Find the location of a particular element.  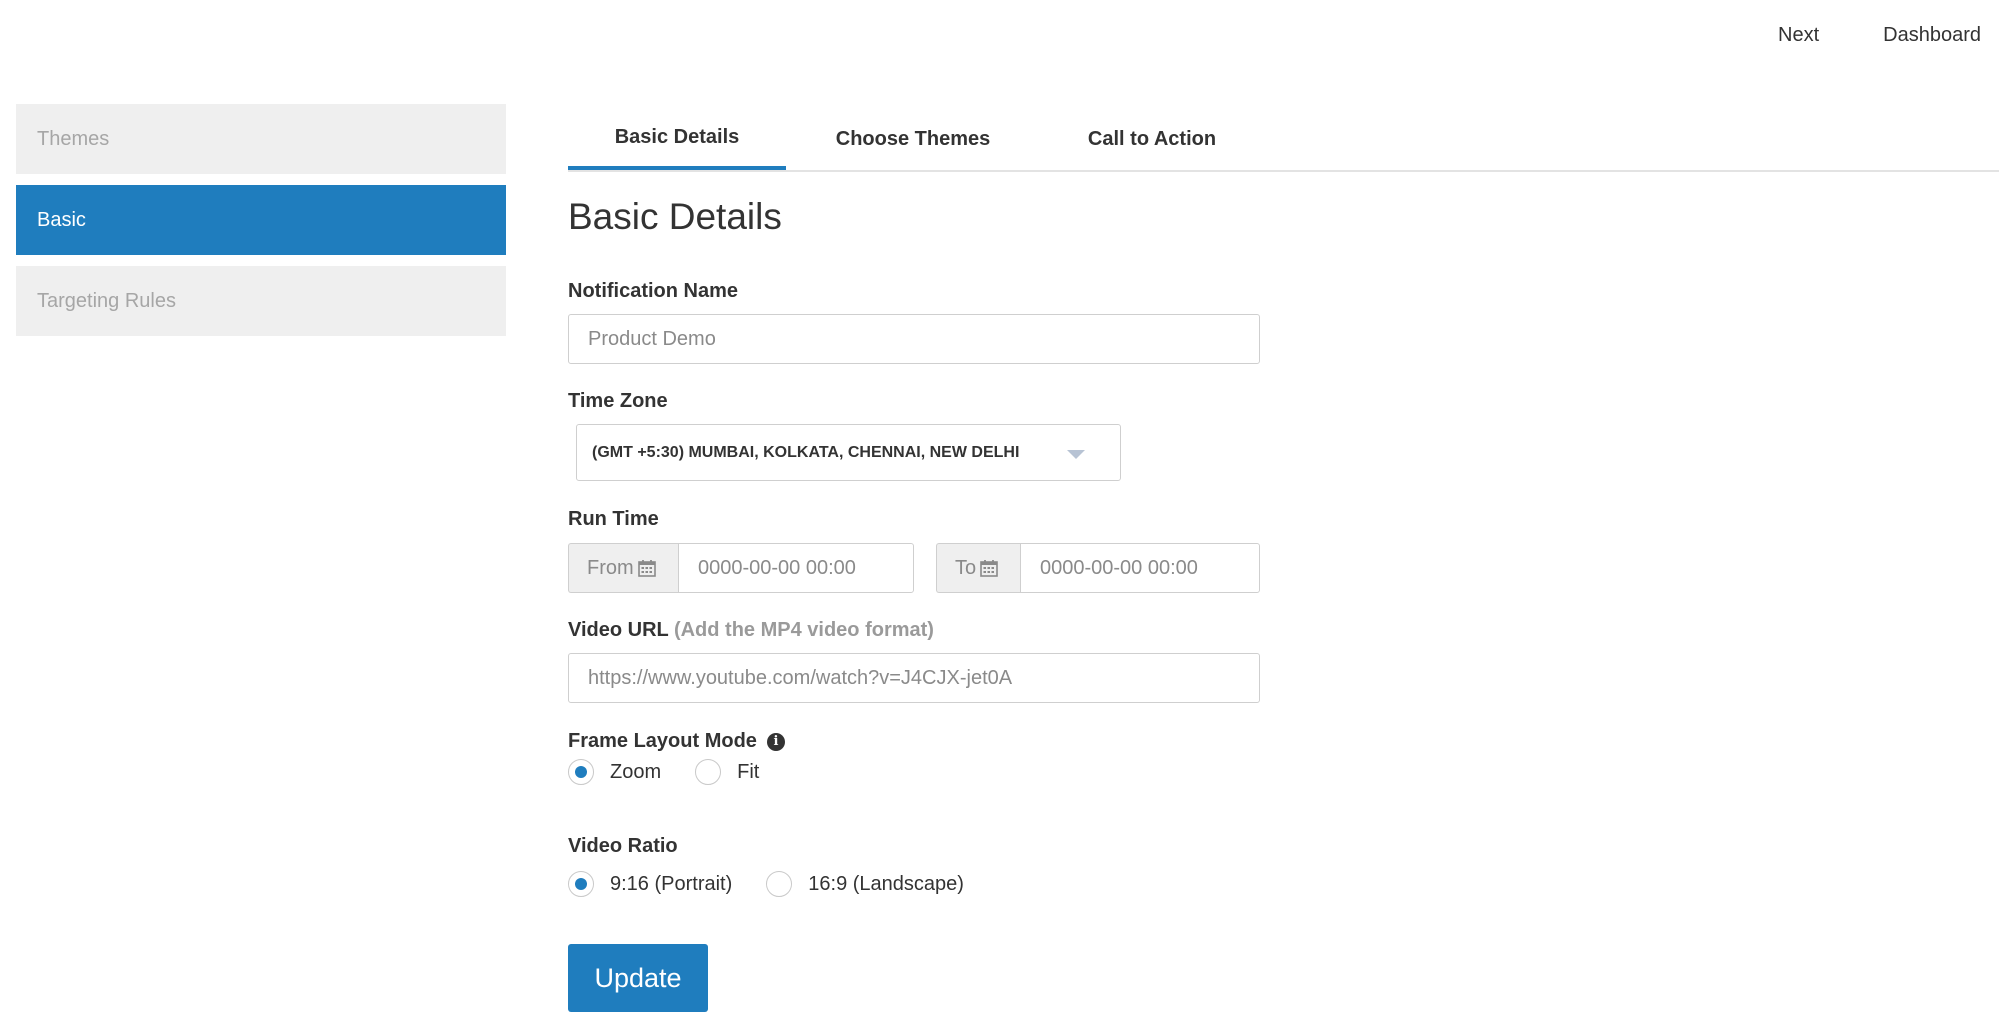

run-time-from-input is located at coordinates (796, 568).